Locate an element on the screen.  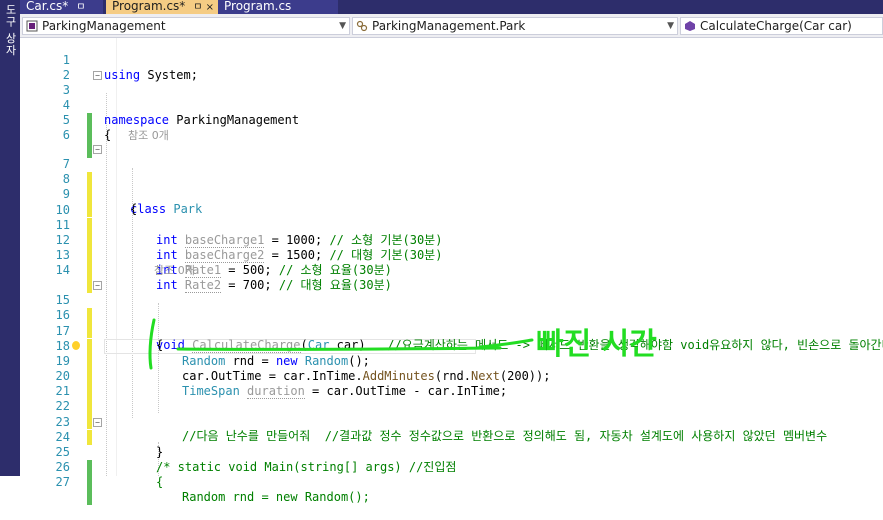
code-text: { is located at coordinates (160, 482).